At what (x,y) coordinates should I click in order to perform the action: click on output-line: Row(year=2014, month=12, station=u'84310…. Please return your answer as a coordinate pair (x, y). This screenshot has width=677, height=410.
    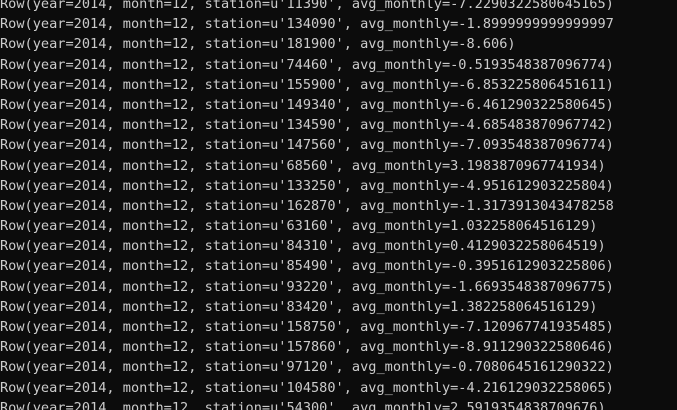
    Looking at the image, I should click on (303, 246).